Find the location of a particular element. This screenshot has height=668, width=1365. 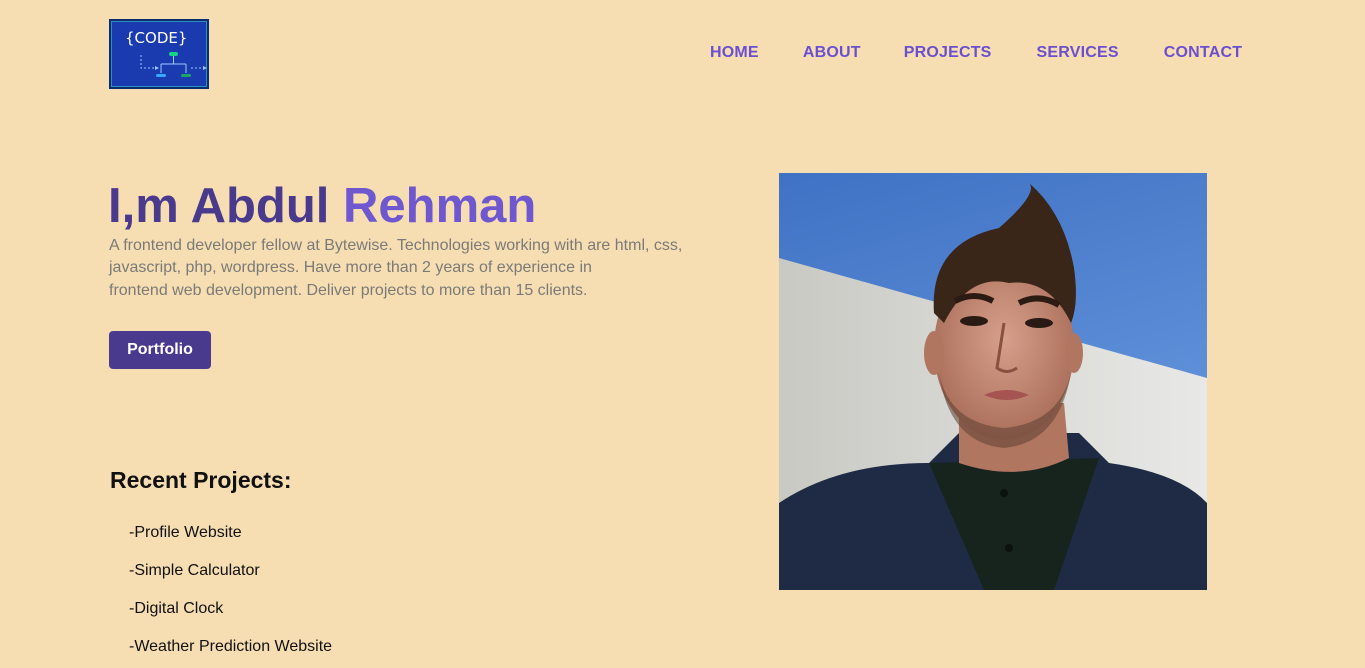

nav-services: SERVICES is located at coordinates (1078, 53).